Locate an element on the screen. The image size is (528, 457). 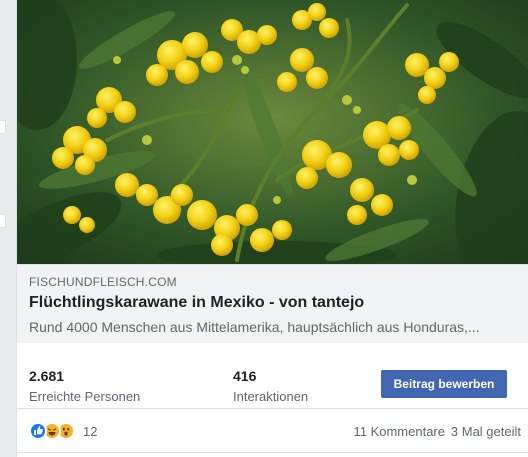
engagement-value: 416 is located at coordinates (245, 376).